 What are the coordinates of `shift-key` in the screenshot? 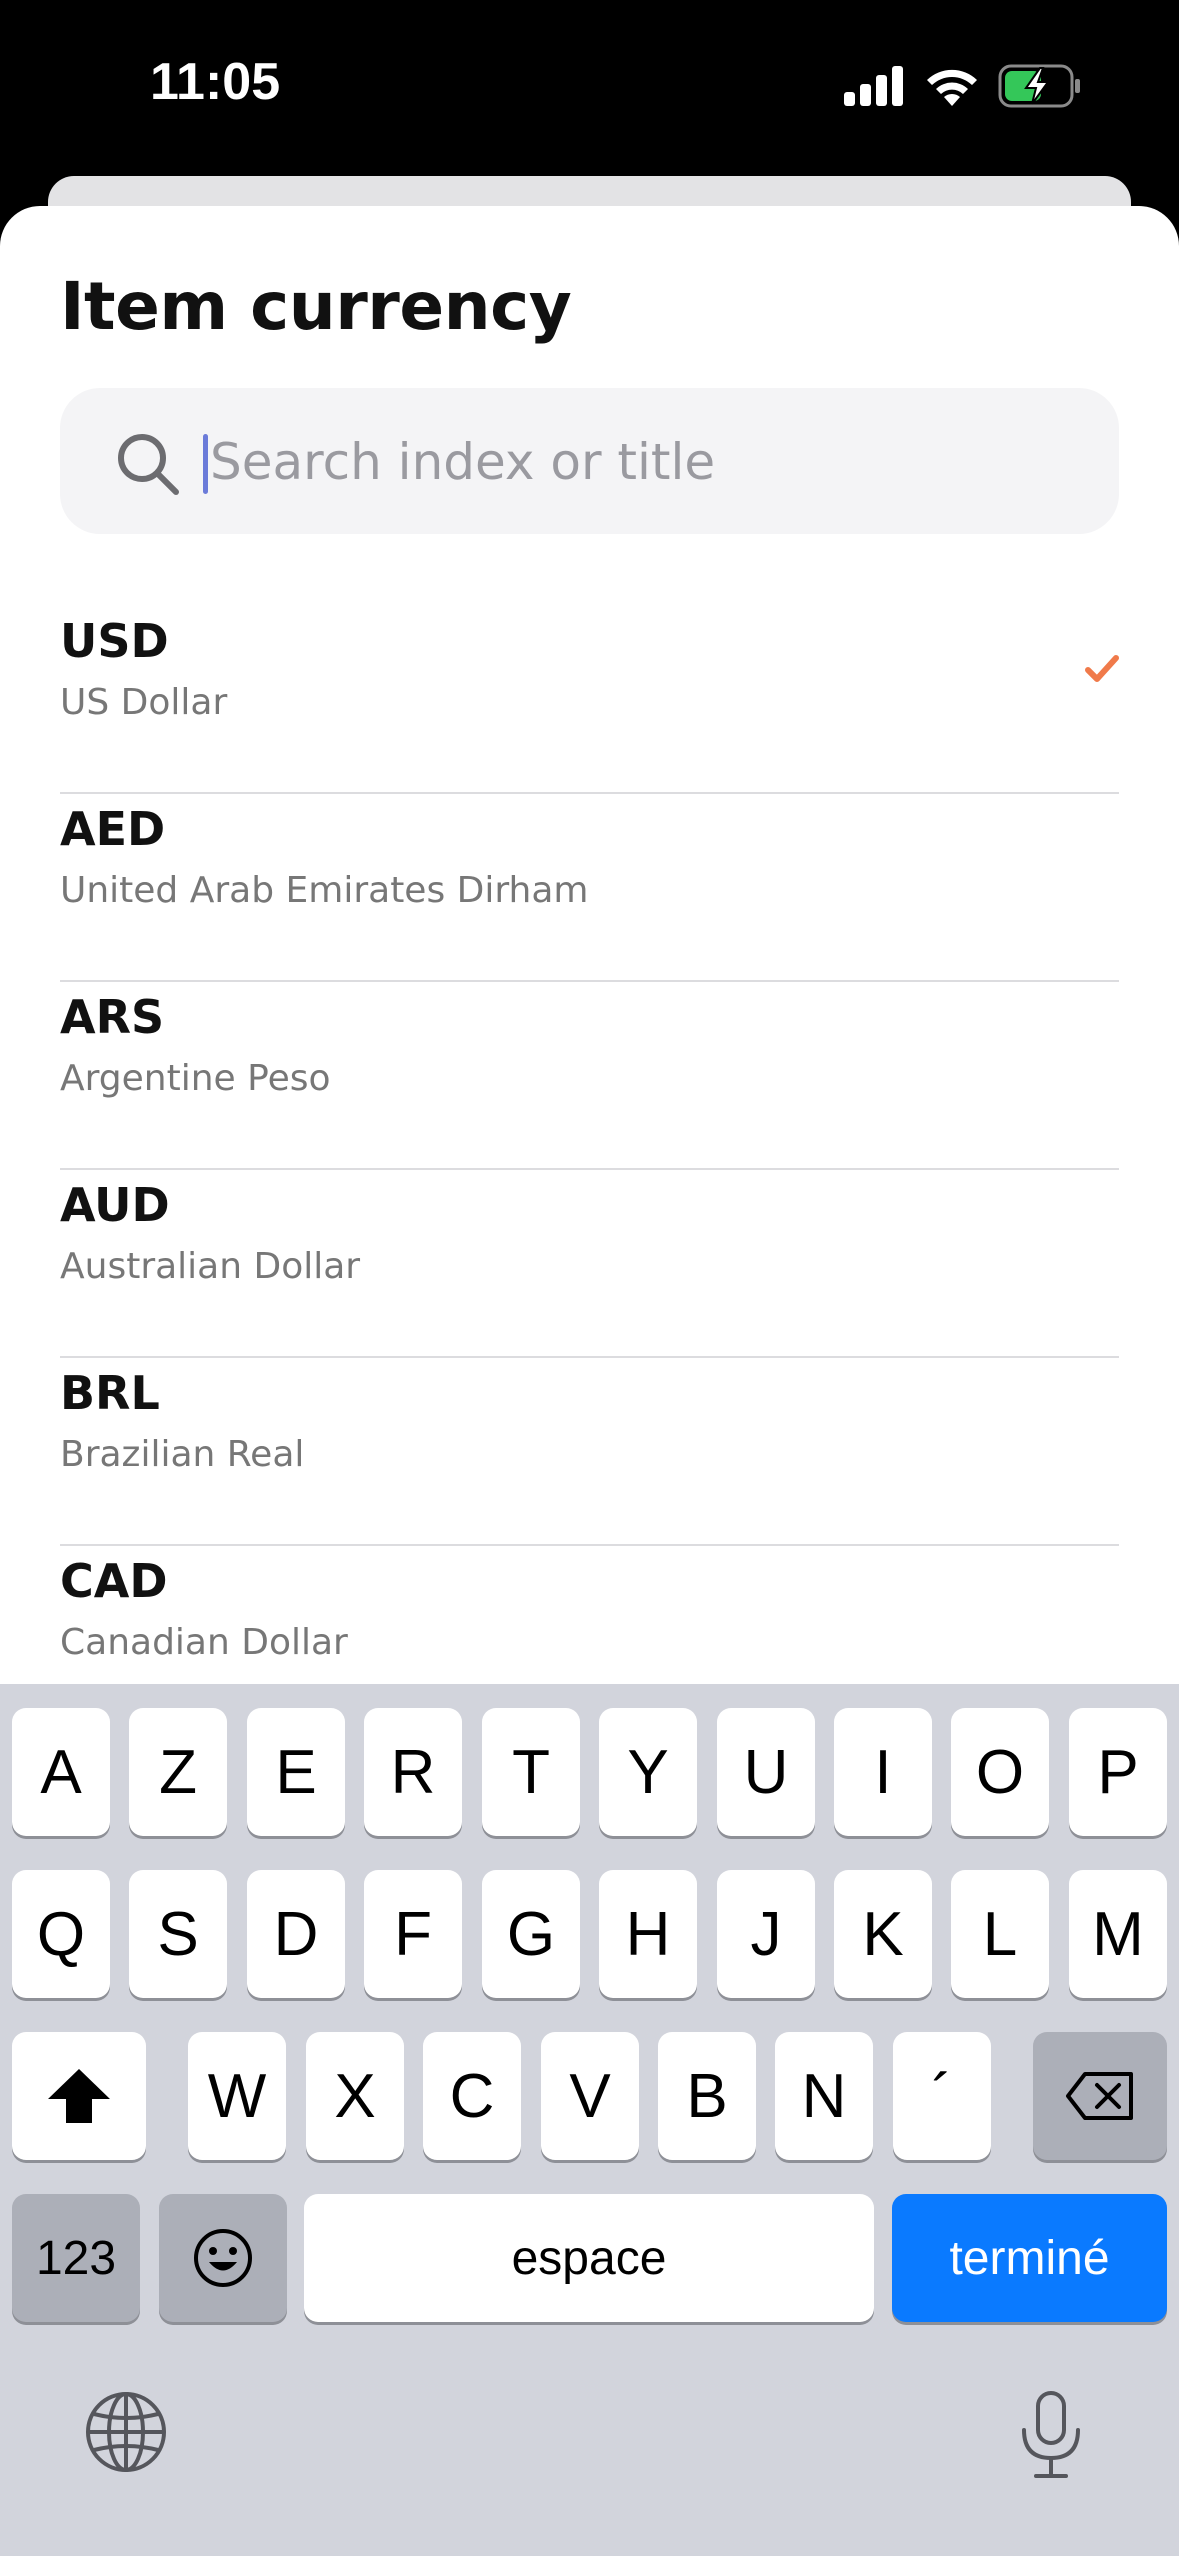 It's located at (79, 2096).